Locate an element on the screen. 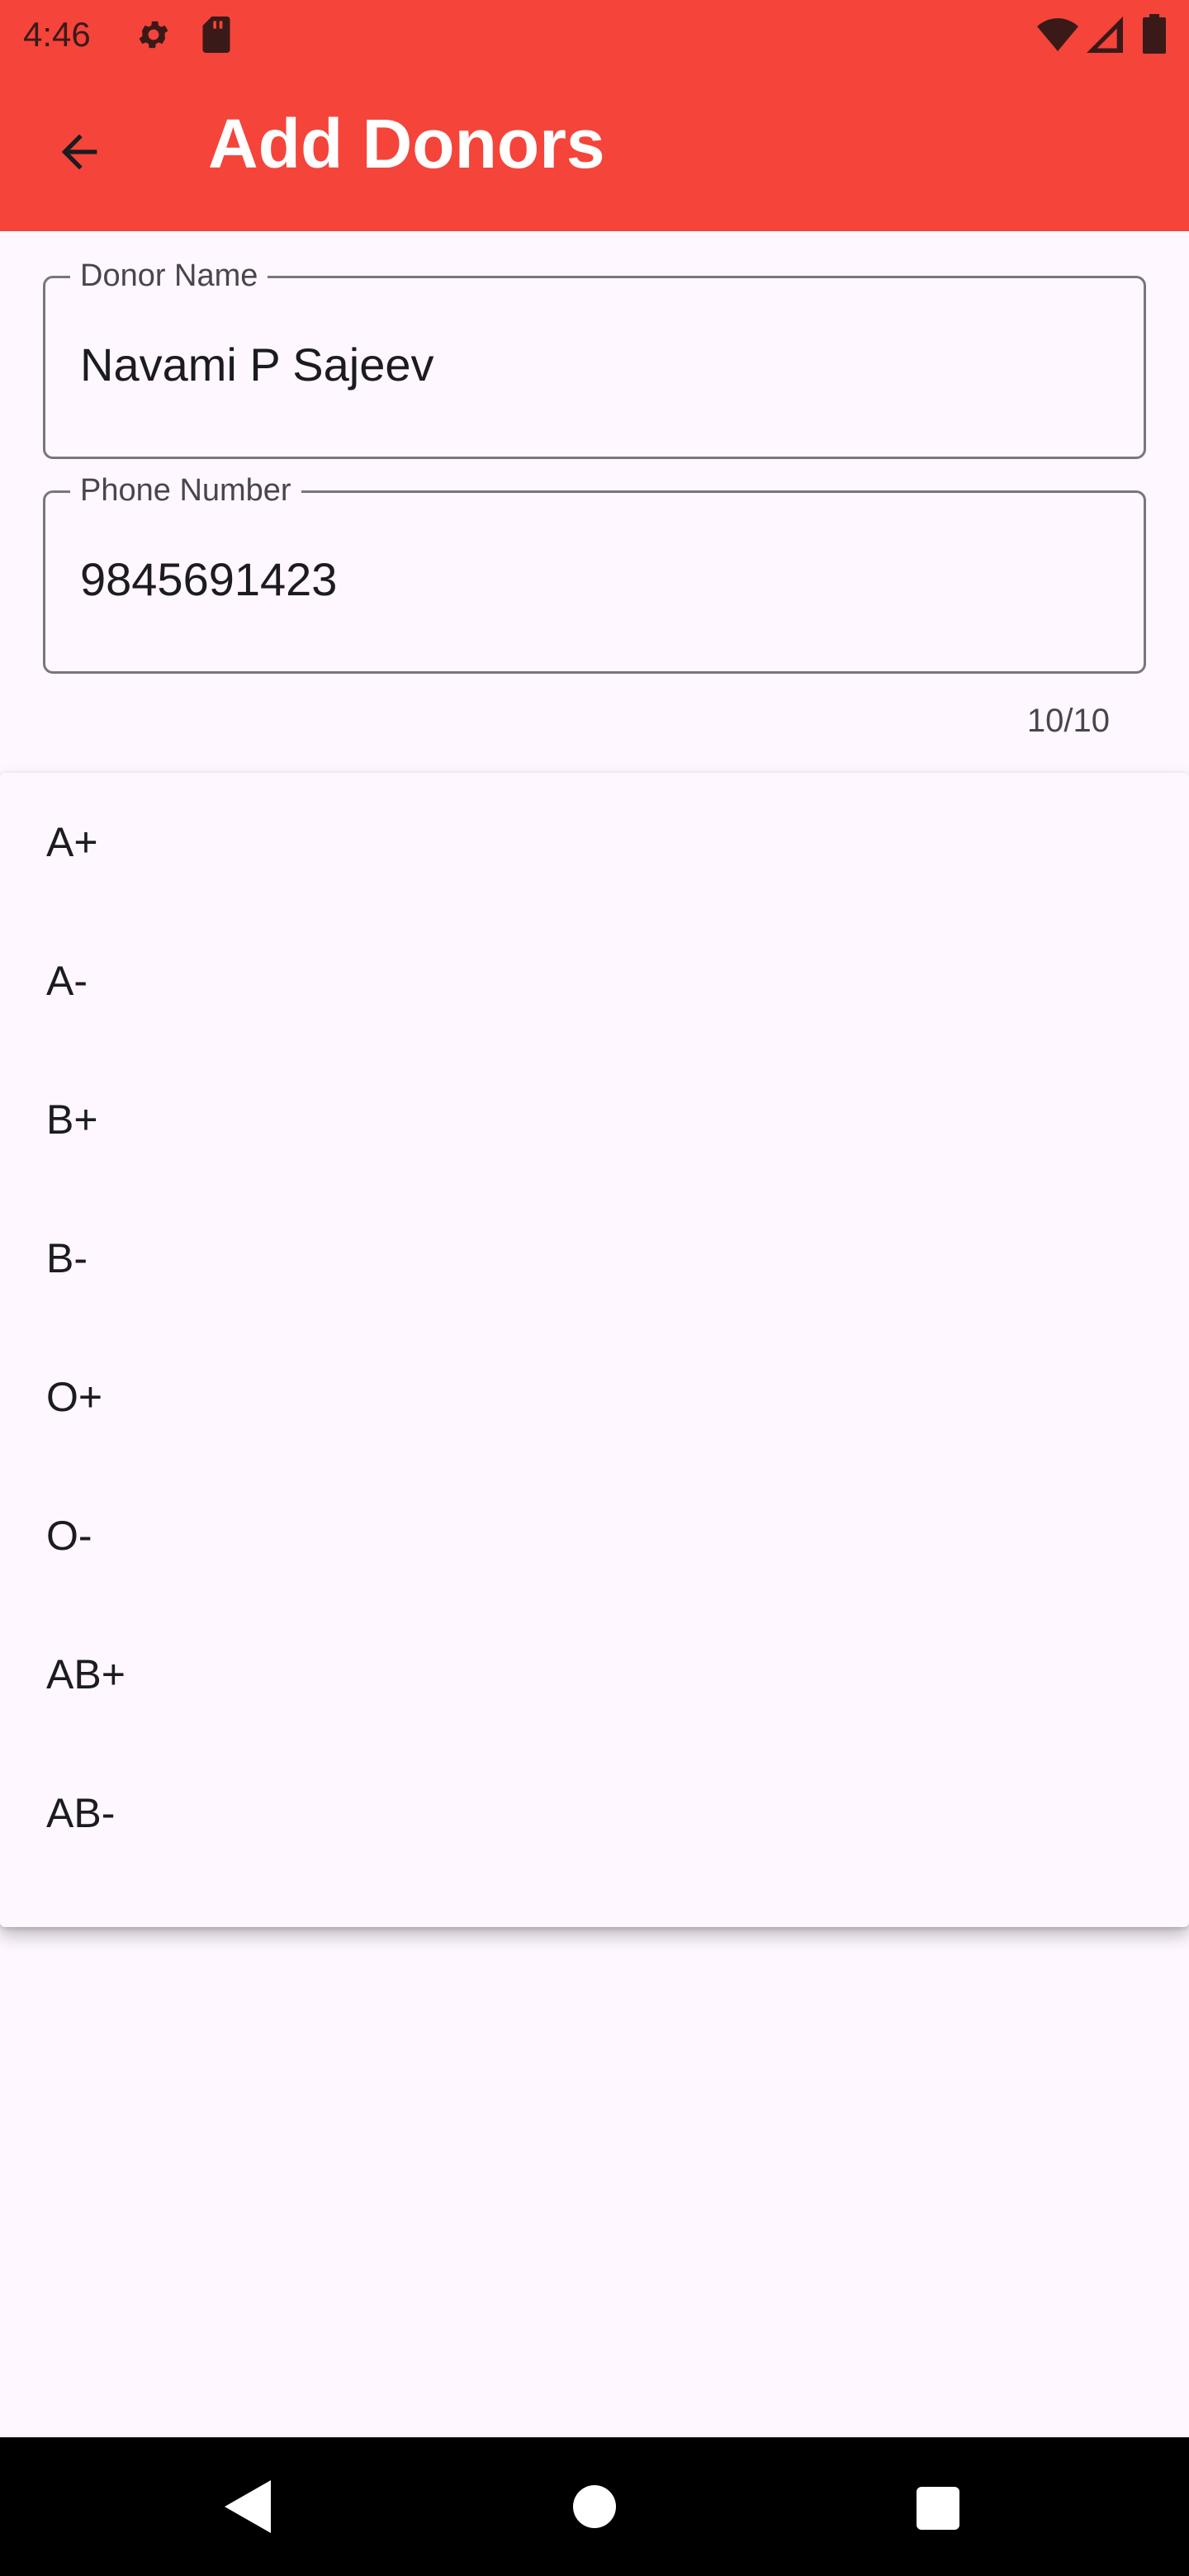  arrow-back-icon is located at coordinates (79, 152).